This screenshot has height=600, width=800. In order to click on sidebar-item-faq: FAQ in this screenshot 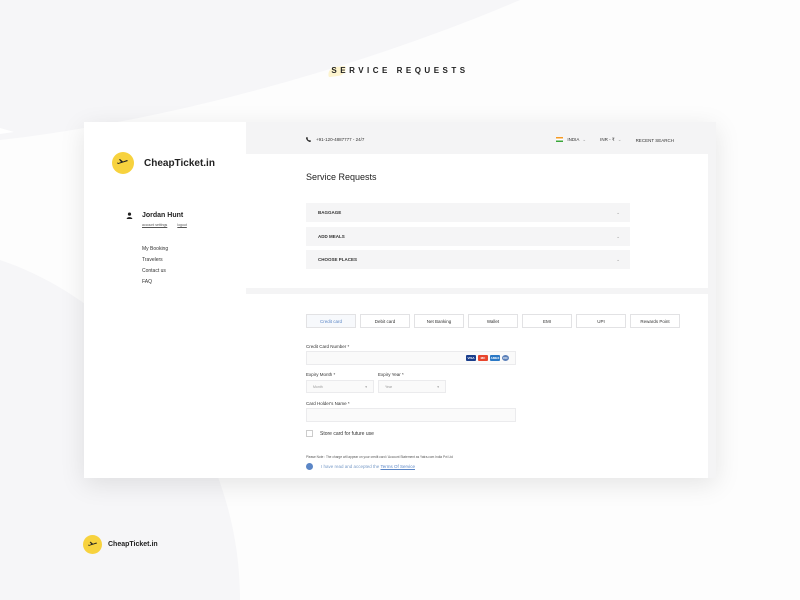, I will do `click(155, 282)`.